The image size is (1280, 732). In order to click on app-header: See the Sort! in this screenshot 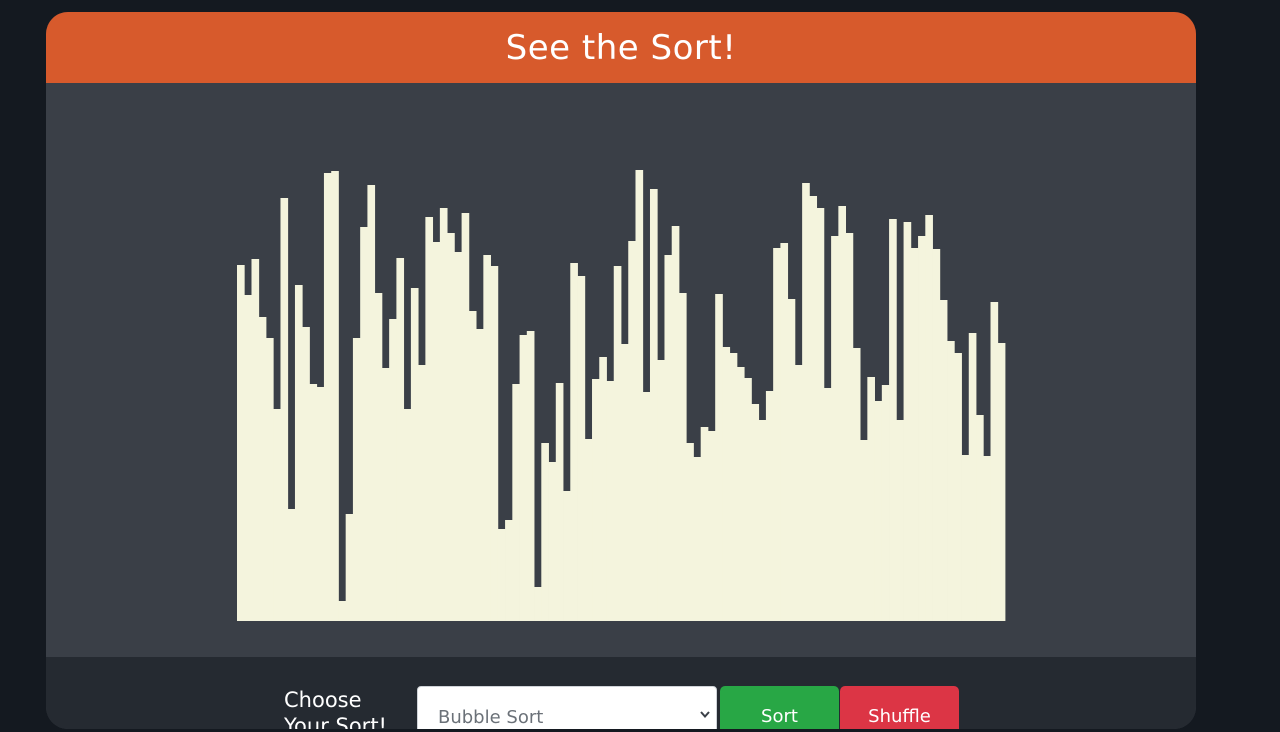, I will do `click(621, 47)`.